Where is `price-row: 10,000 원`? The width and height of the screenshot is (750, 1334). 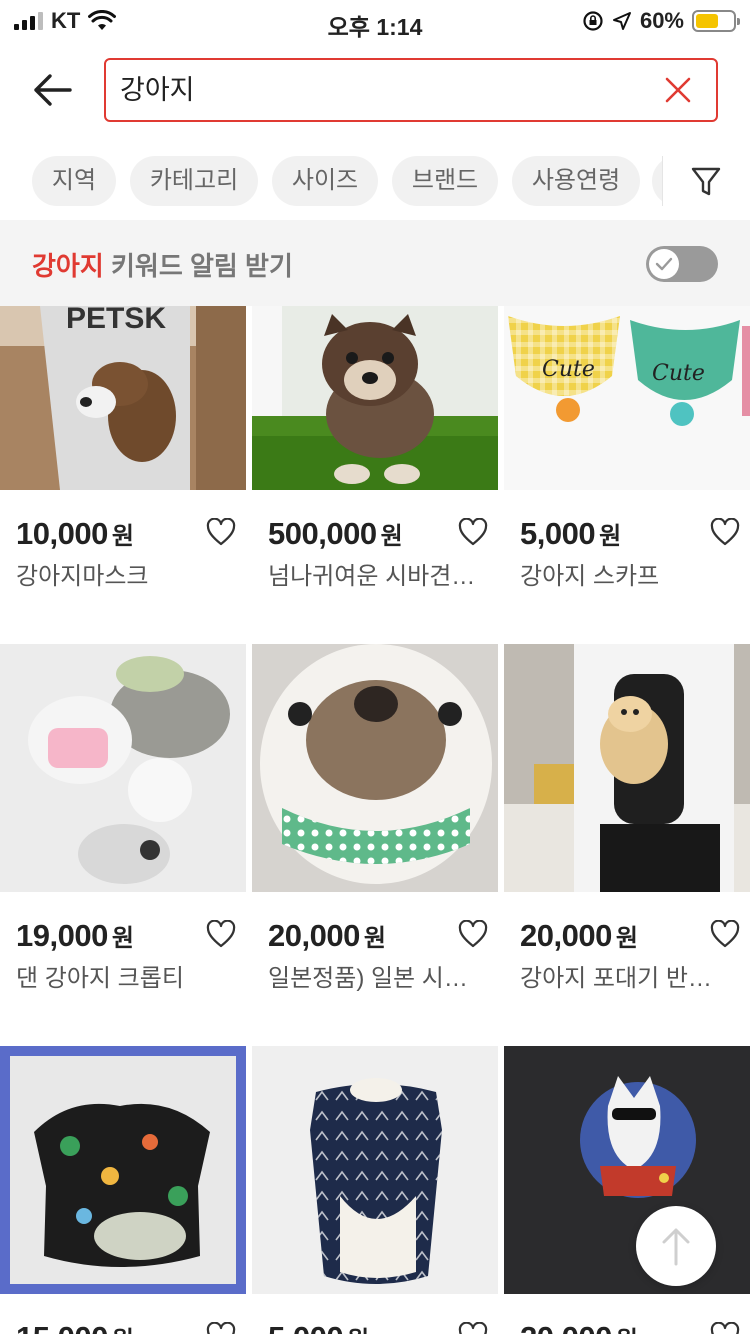 price-row: 10,000 원 is located at coordinates (75, 534).